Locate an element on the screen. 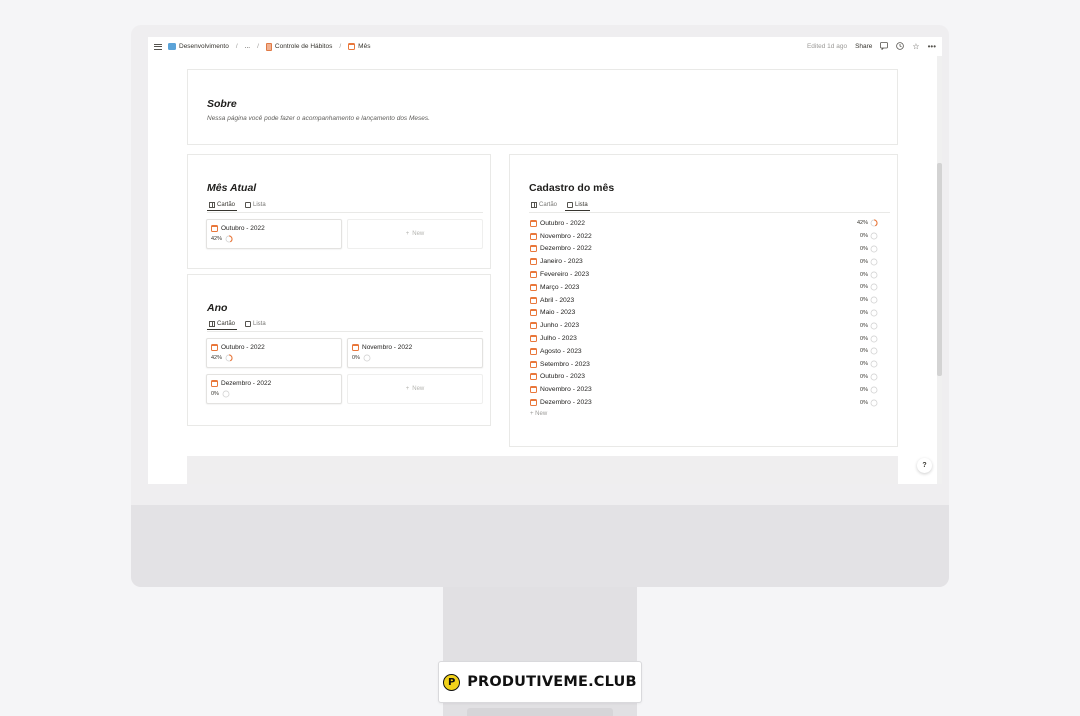 This screenshot has height=716, width=1080. star-icon: ☆ is located at coordinates (915, 46).